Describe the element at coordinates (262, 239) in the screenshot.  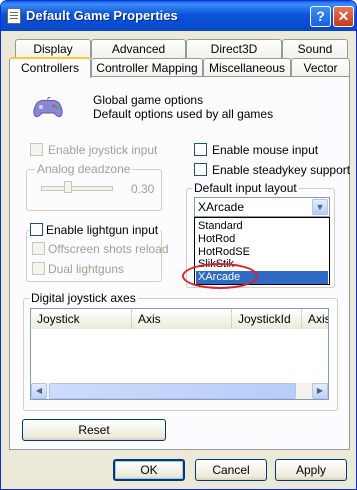
I see `dropdown-option-hotrod: HotRod` at that location.